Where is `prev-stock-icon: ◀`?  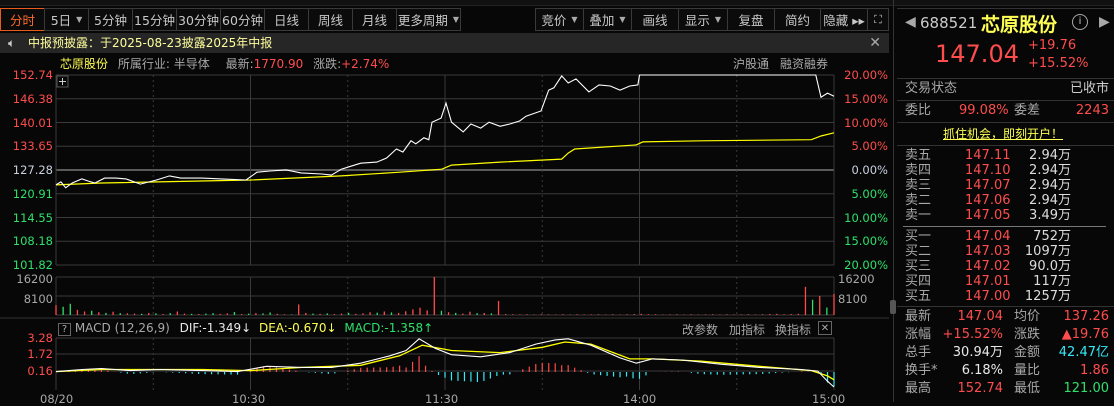 prev-stock-icon: ◀ is located at coordinates (910, 22).